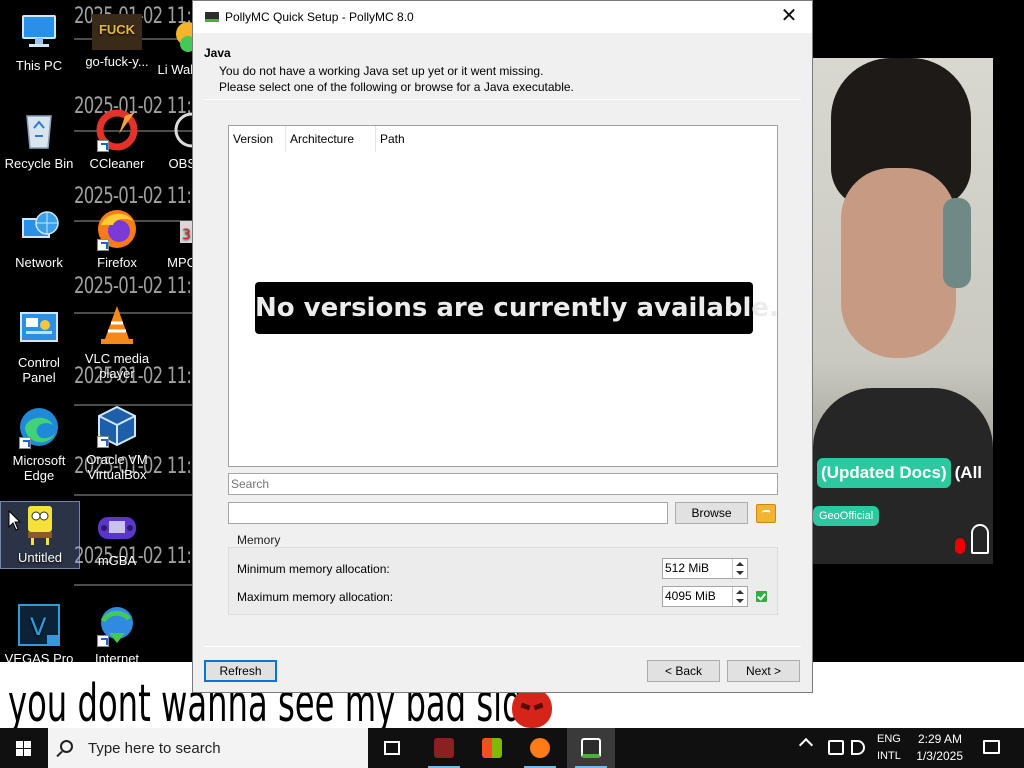  Describe the element at coordinates (39, 229) in the screenshot. I see `network-icon` at that location.